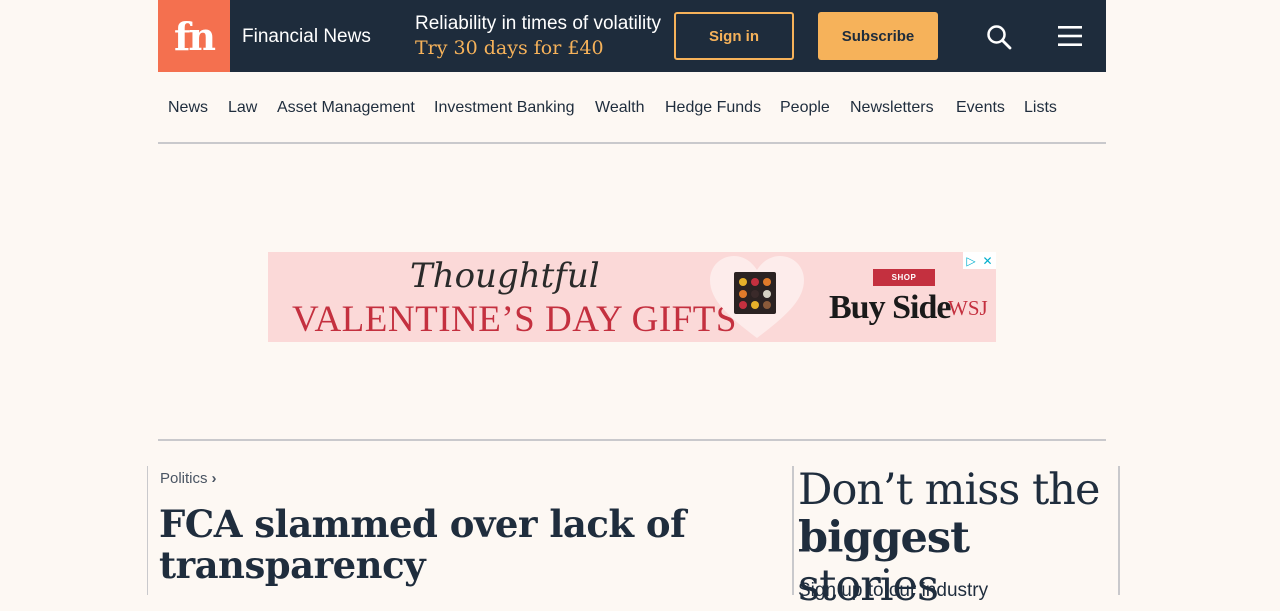 This screenshot has width=1280, height=611. What do you see at coordinates (306, 37) in the screenshot?
I see `brand-name: Financial News` at bounding box center [306, 37].